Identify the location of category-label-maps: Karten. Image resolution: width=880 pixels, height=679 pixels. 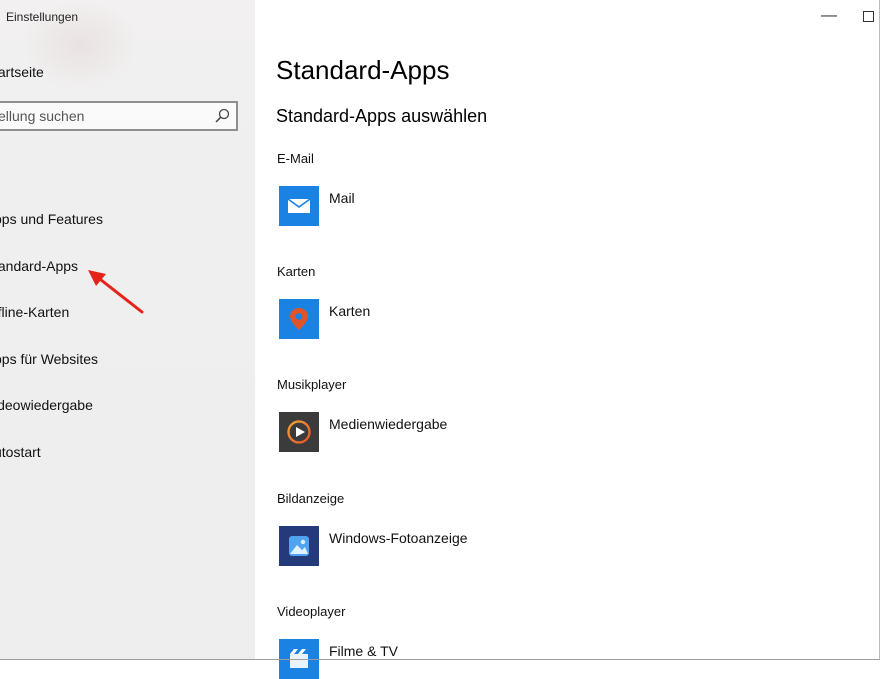
(296, 271).